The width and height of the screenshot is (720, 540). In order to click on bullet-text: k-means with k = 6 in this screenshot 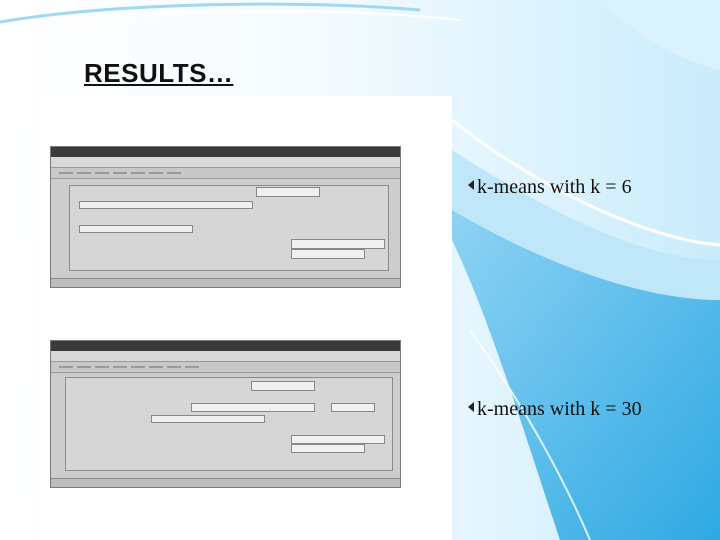, I will do `click(554, 187)`.